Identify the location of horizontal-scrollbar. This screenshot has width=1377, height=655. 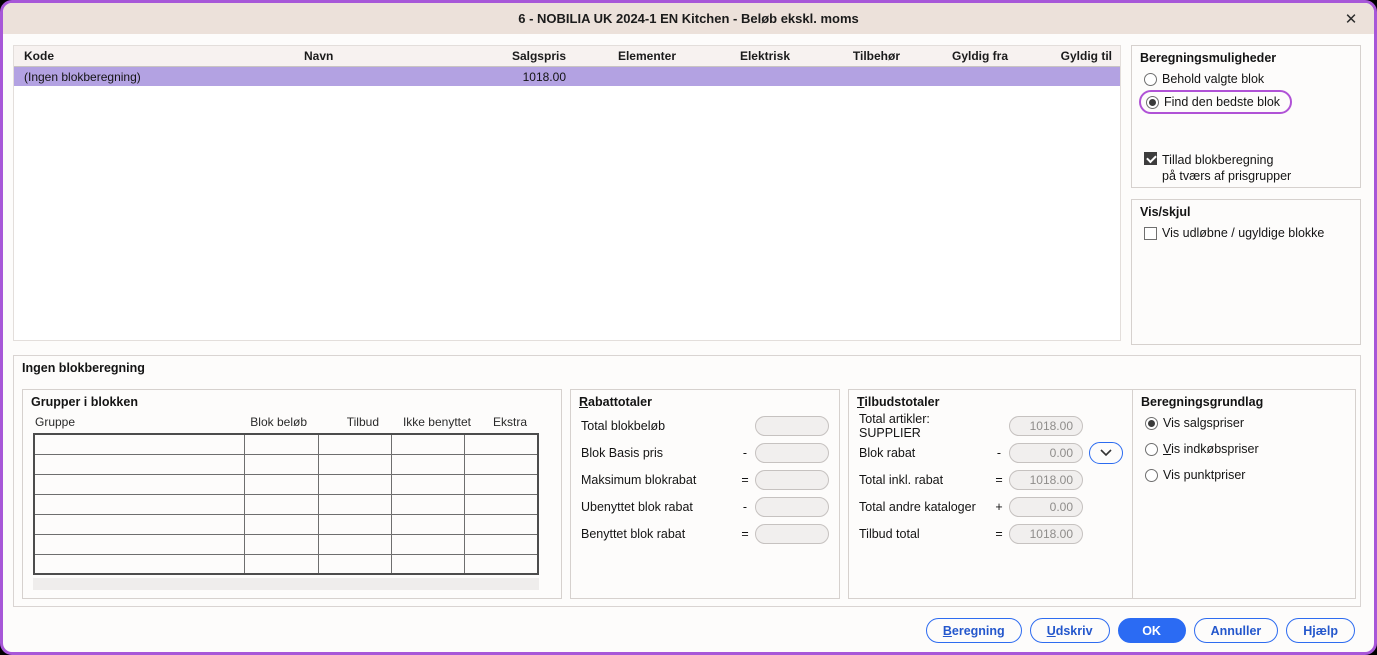
(286, 584).